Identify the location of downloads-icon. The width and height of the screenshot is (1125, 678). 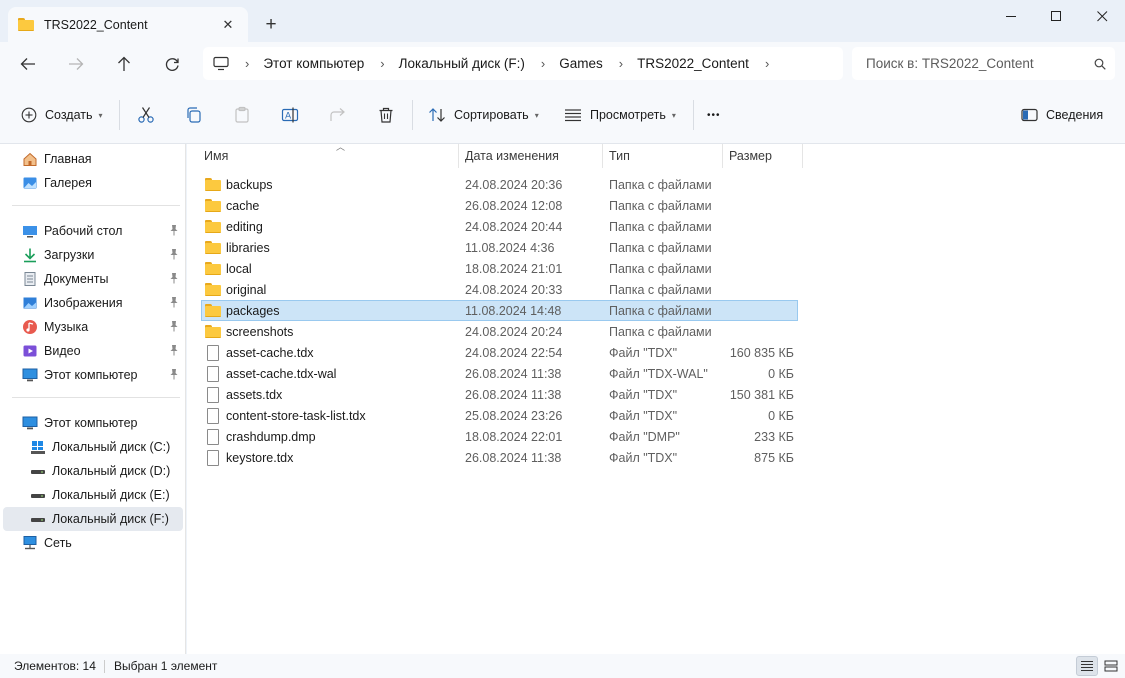
(30, 255).